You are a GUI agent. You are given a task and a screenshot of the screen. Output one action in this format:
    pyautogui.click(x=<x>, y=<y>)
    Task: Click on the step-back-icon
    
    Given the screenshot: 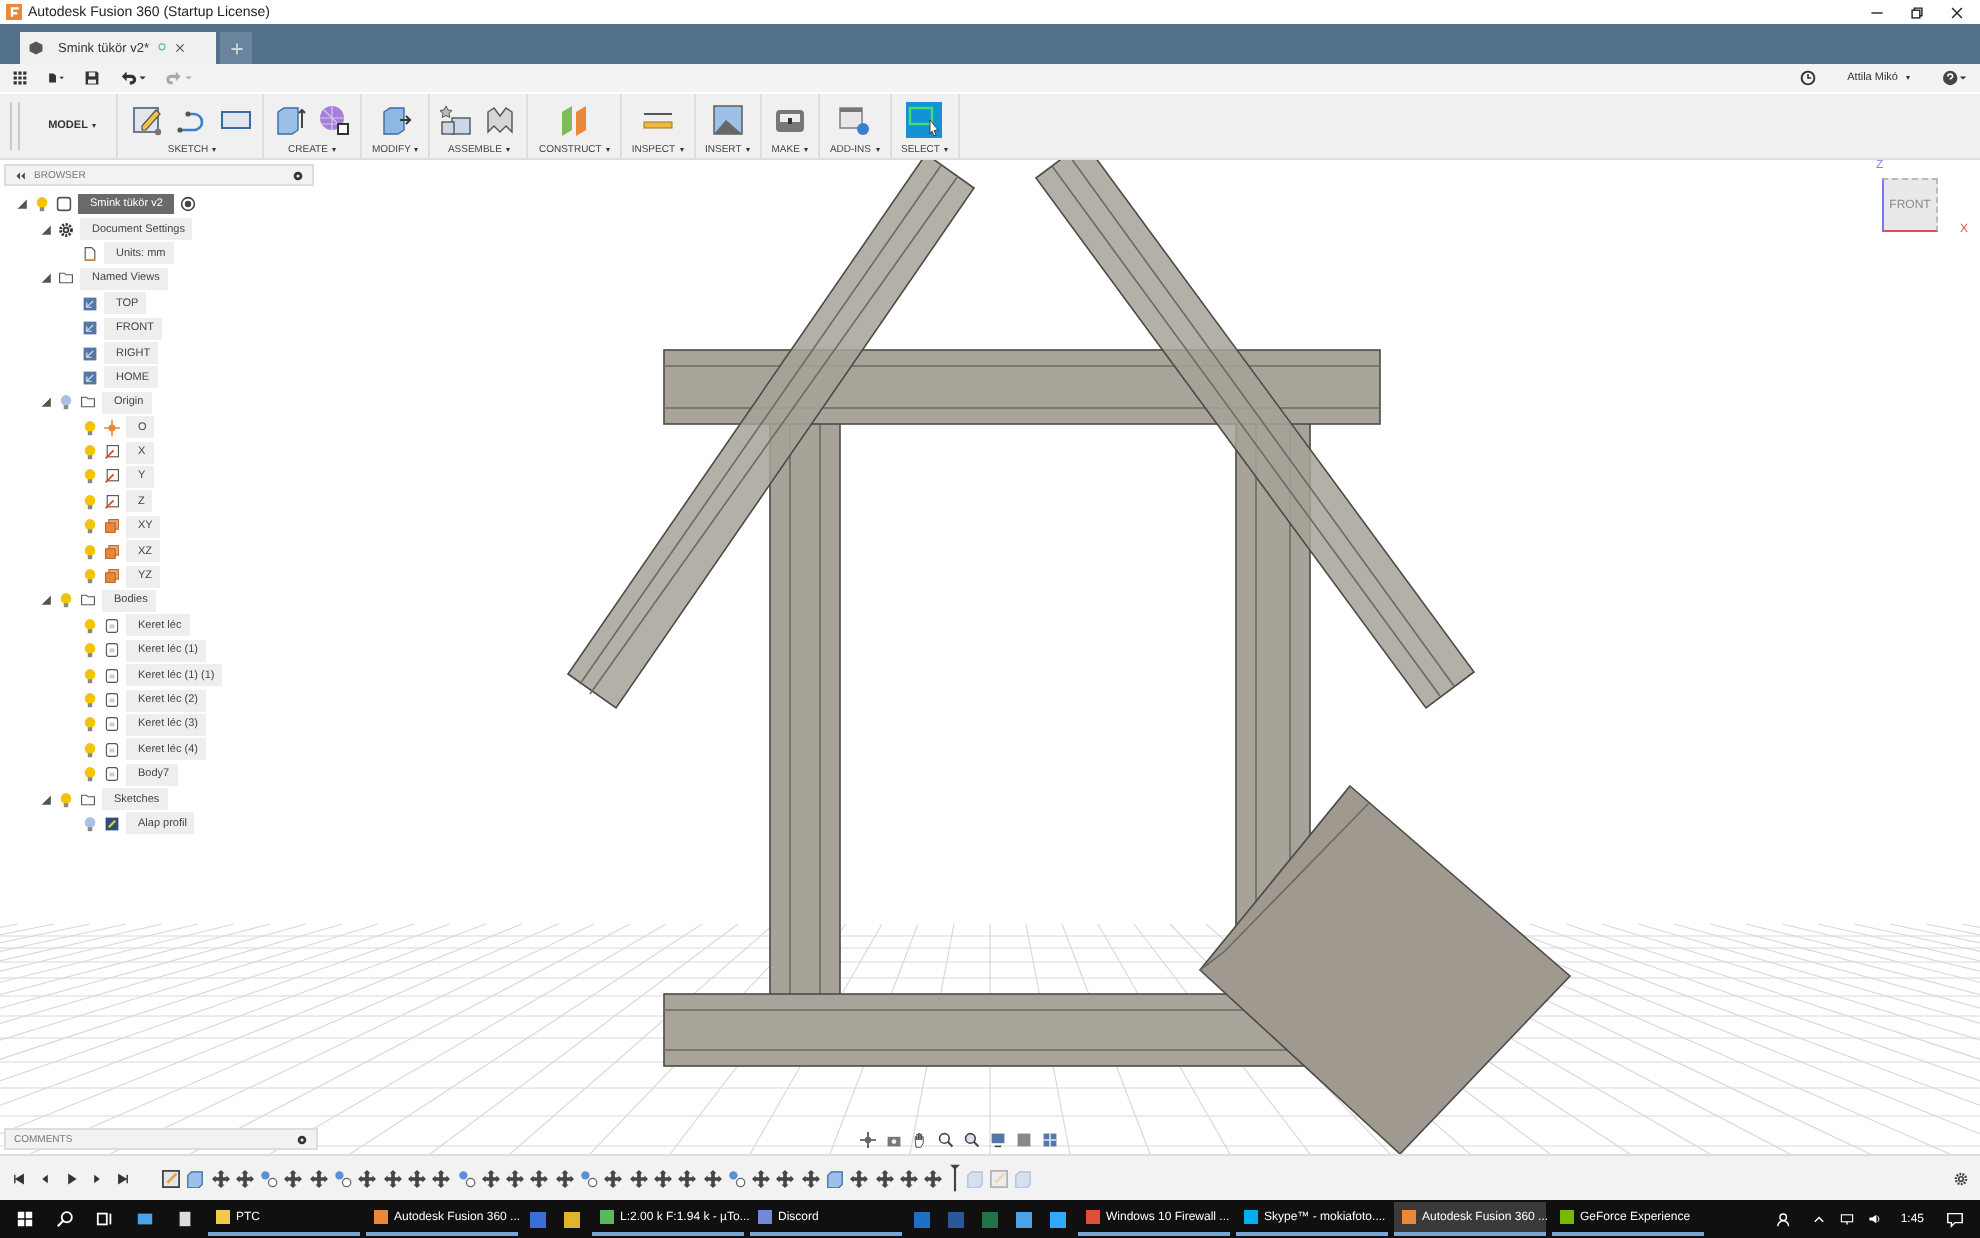 What is the action you would take?
    pyautogui.click(x=45, y=1178)
    